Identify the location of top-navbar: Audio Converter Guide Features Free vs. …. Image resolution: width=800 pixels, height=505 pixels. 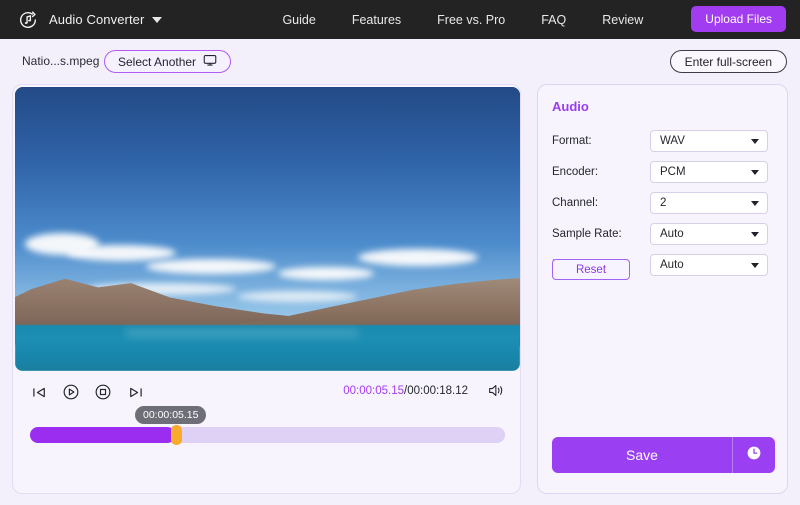
(400, 19).